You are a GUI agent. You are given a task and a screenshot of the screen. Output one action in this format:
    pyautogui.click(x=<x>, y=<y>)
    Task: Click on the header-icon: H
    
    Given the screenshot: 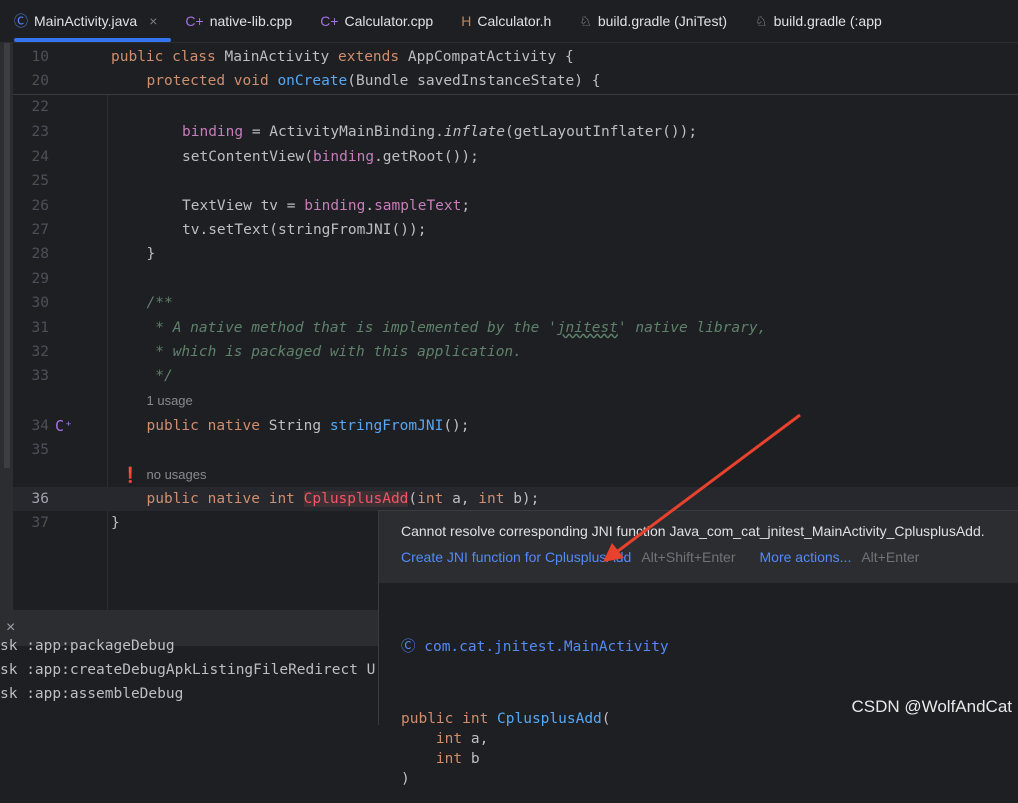 What is the action you would take?
    pyautogui.click(x=466, y=21)
    